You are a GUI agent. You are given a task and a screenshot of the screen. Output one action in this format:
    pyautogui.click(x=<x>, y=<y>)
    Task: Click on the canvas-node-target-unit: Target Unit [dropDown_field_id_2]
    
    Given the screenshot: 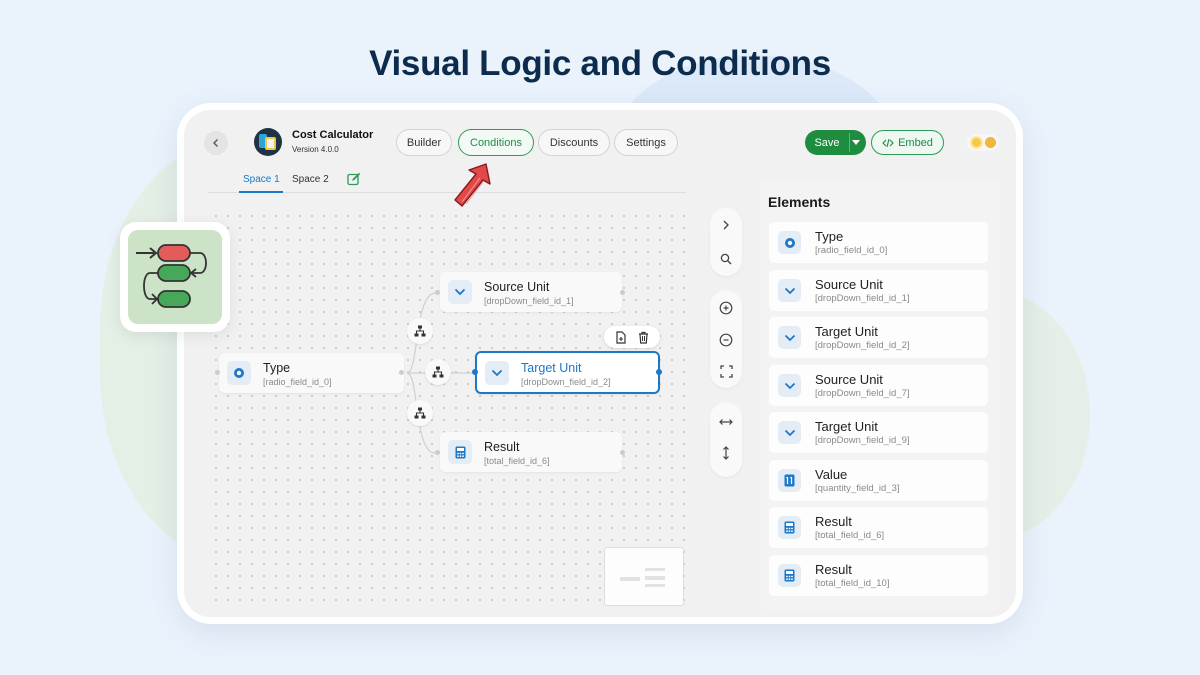 What is the action you would take?
    pyautogui.click(x=567, y=372)
    